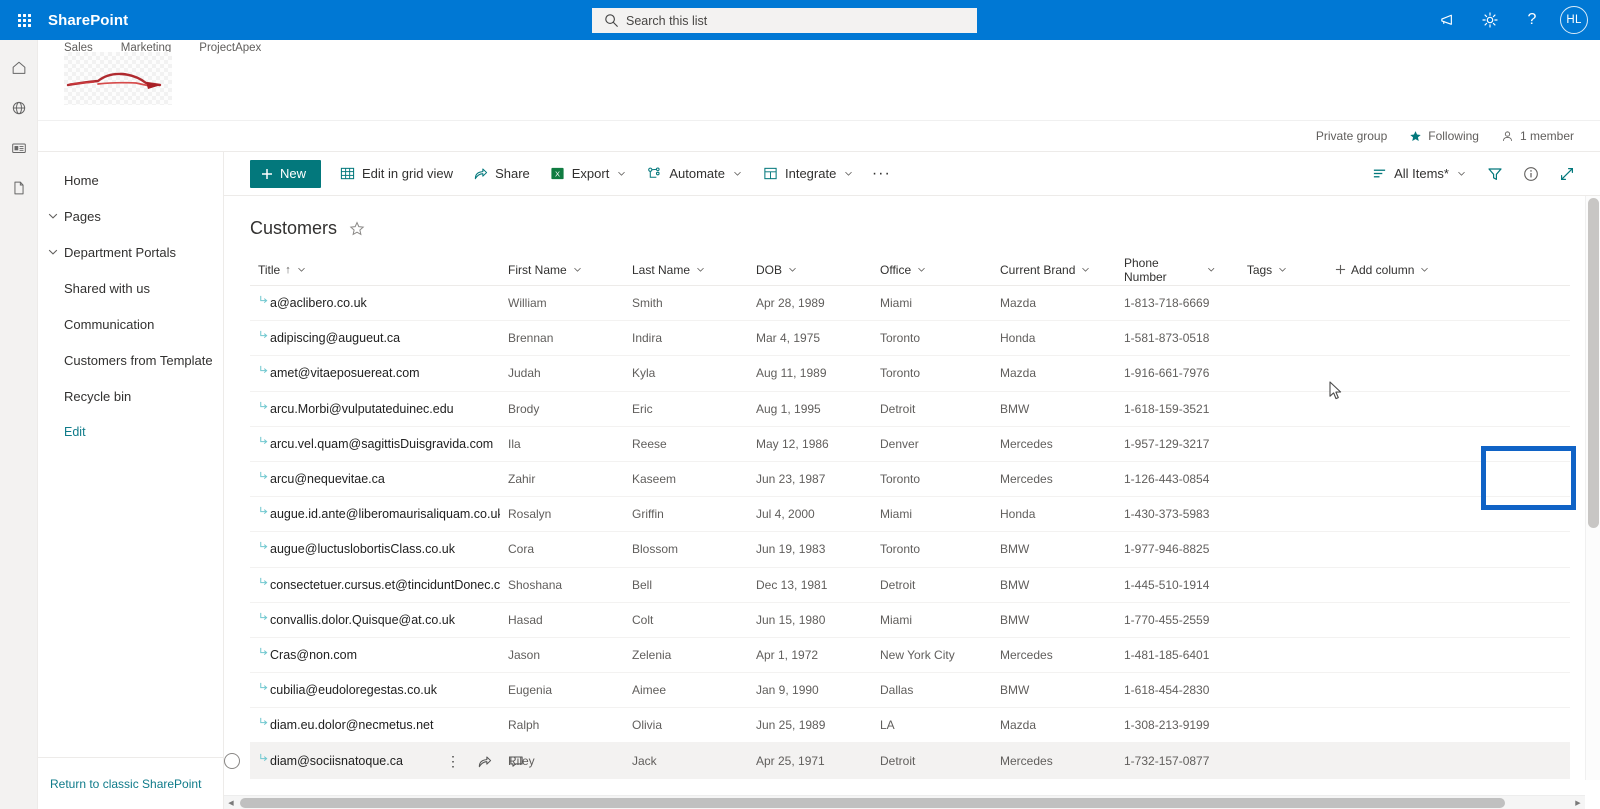 This screenshot has width=1600, height=809. Describe the element at coordinates (357, 228) in the screenshot. I see `star-outline-icon` at that location.